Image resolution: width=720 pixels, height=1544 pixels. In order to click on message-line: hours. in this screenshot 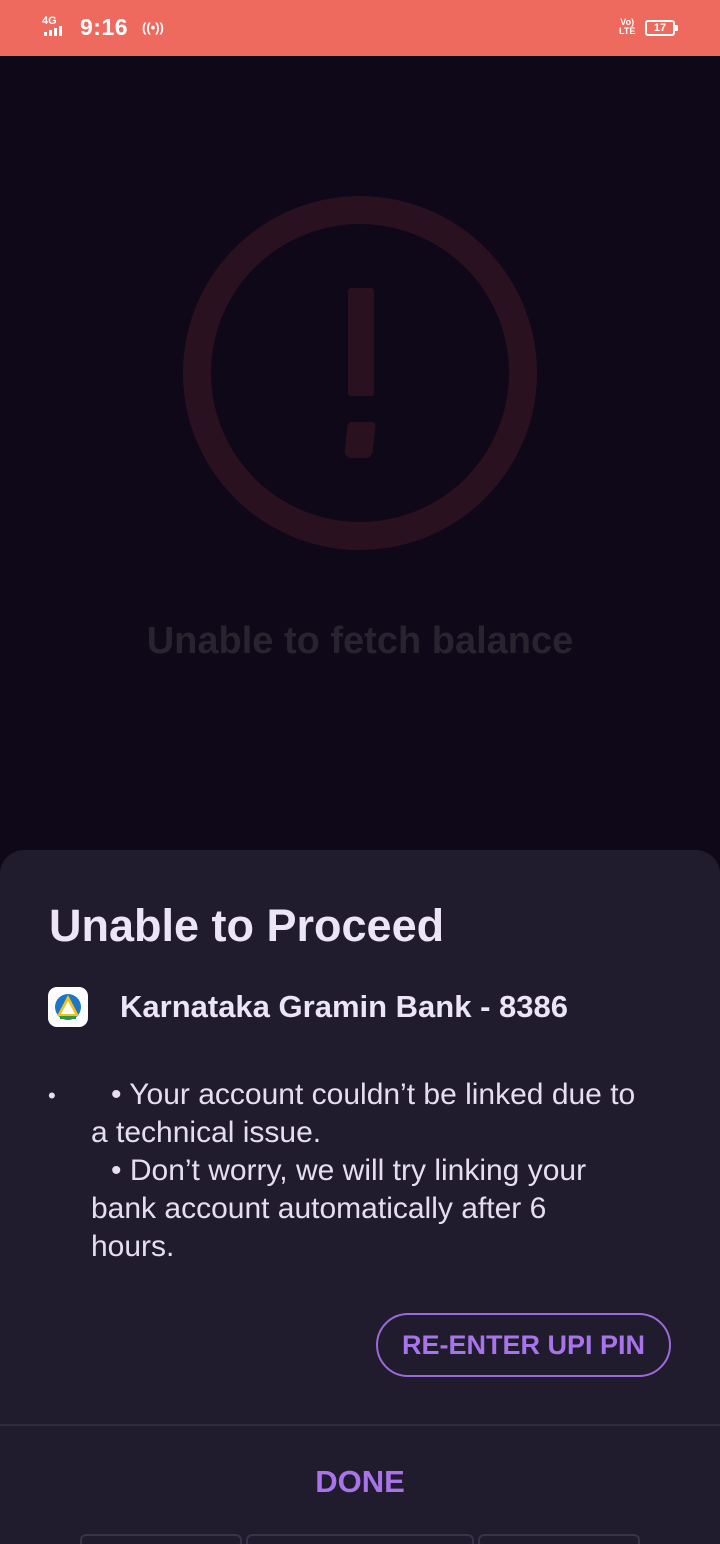, I will do `click(133, 1246)`.